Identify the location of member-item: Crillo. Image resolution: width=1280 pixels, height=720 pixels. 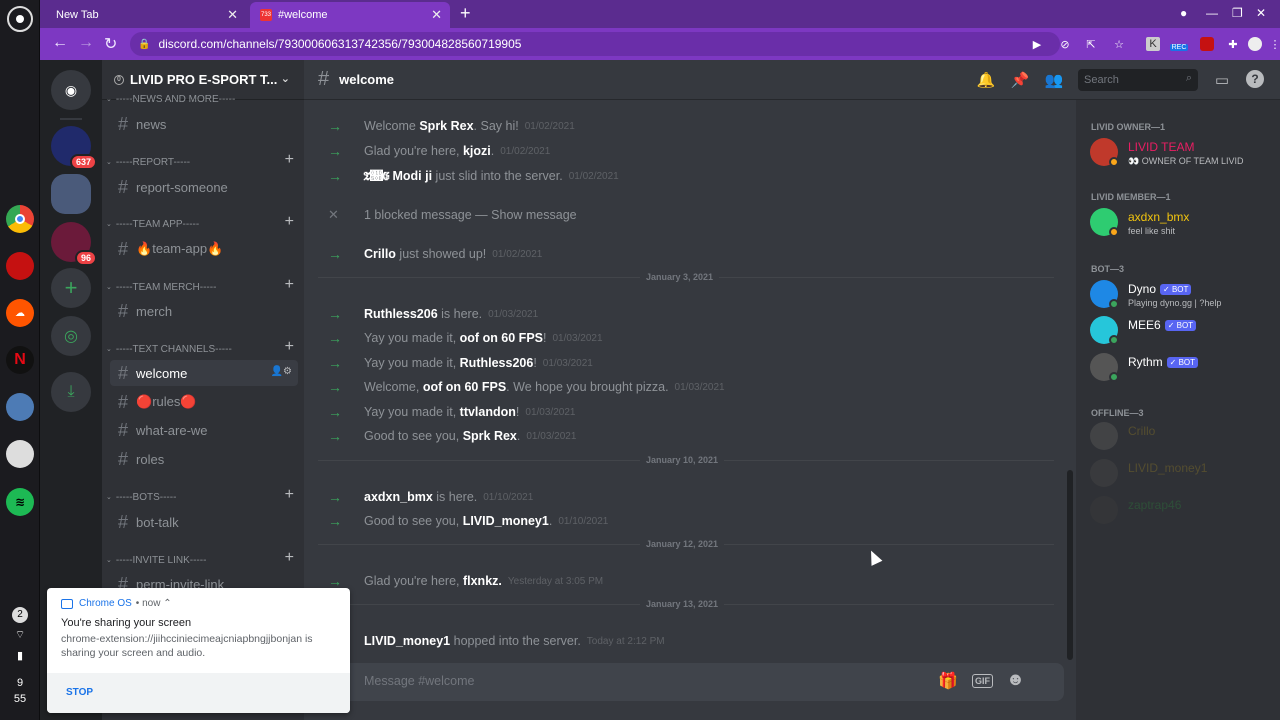
(1183, 438).